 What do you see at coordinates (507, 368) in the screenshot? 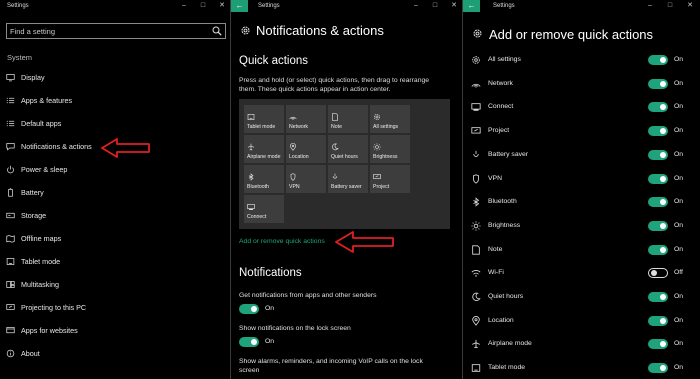
I see `quick-action-label: Tablet mode` at bounding box center [507, 368].